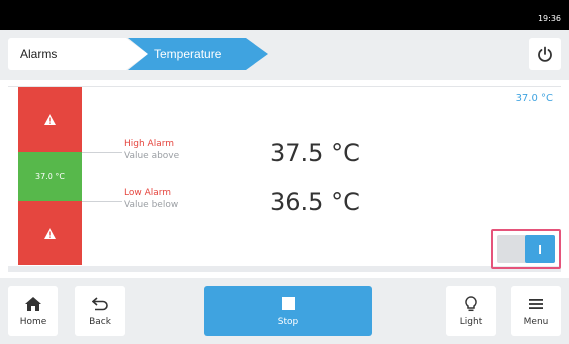 The height and width of the screenshot is (344, 569). I want to click on light-button-label: Light, so click(471, 321).